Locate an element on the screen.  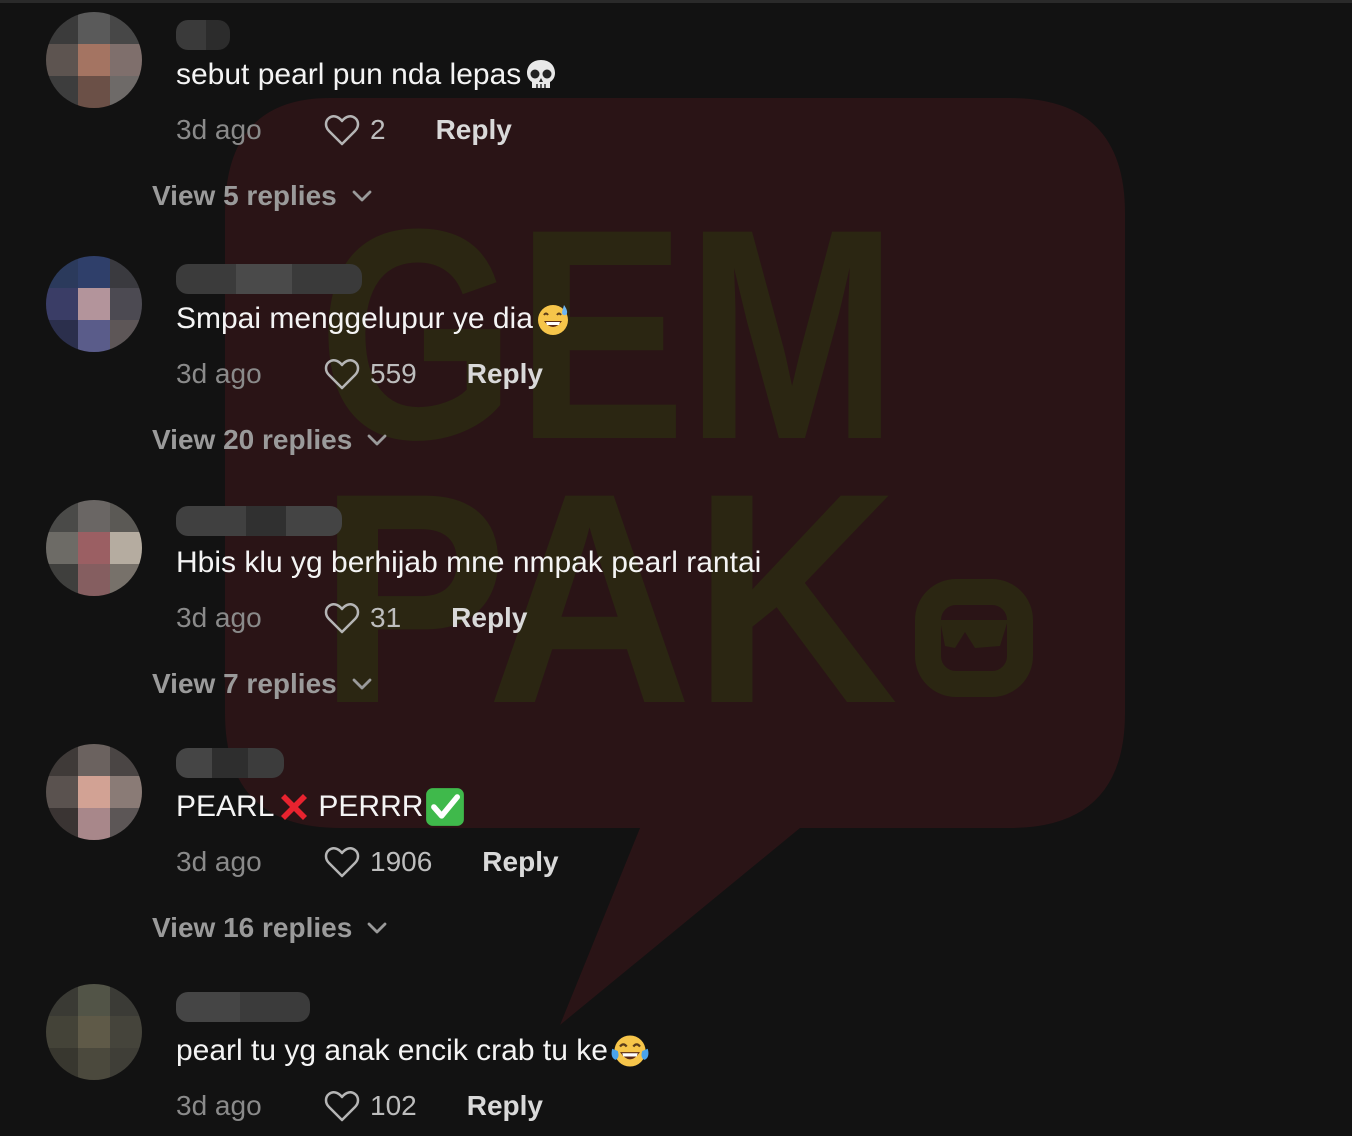
view-replies-button: View 7 replies is located at coordinates (262, 684).